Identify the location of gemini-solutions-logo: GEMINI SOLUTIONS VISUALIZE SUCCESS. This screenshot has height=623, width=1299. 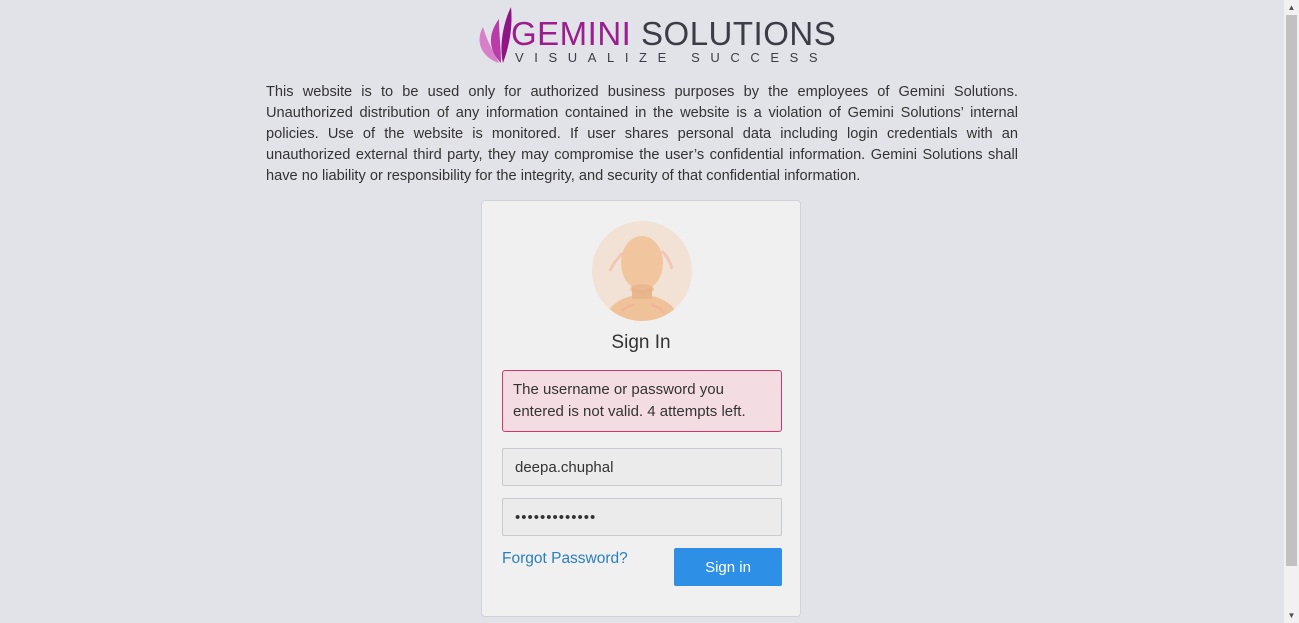
(656, 36).